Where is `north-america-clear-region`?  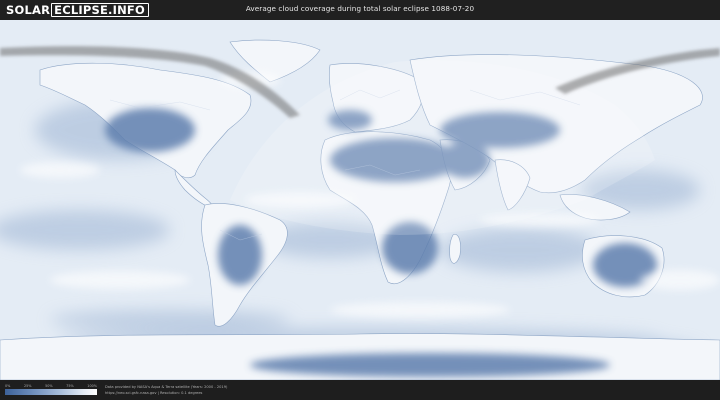
north-america-clear-region is located at coordinates (150, 130).